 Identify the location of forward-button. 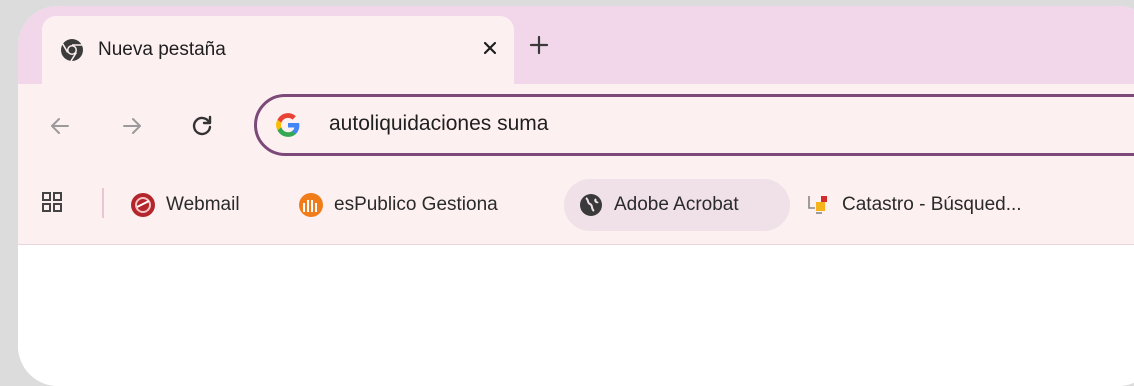
(132, 126).